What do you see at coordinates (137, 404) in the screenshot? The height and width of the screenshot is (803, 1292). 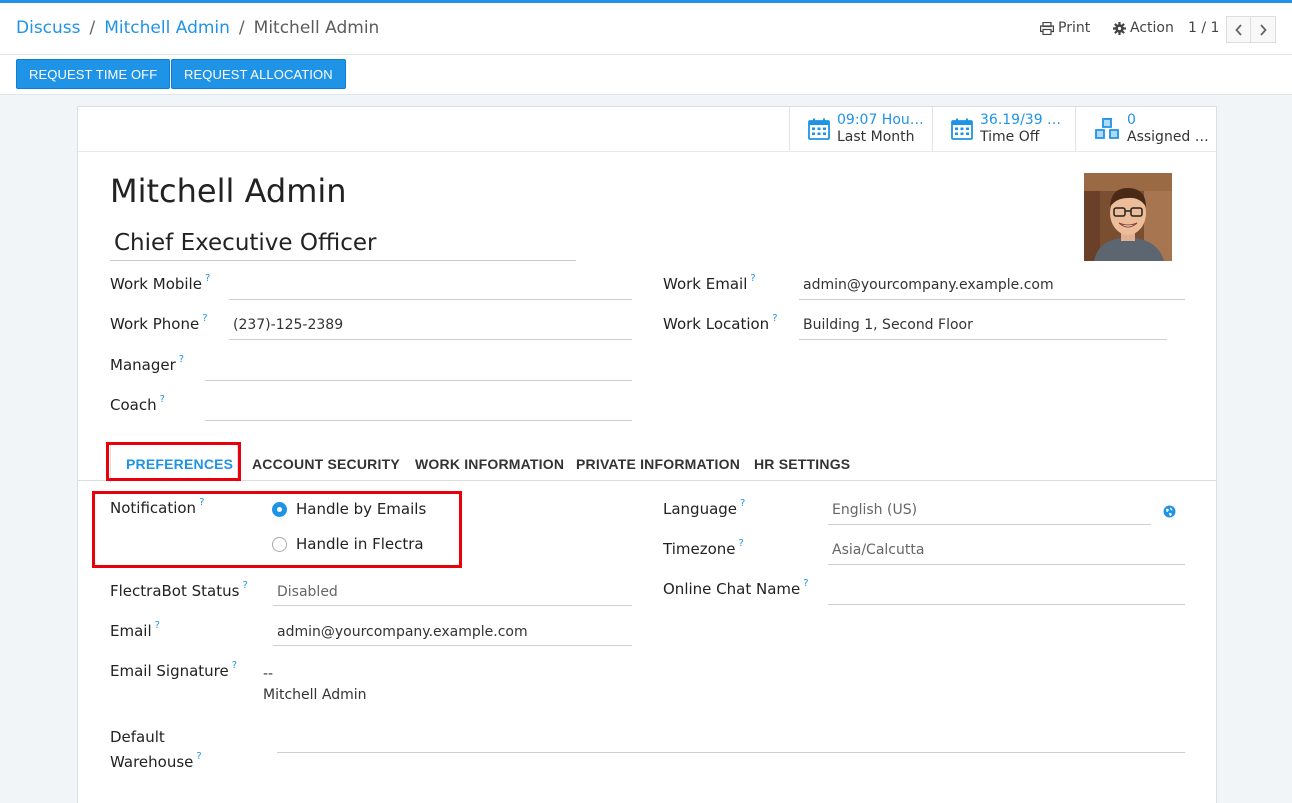 I see `coach-label: Coach?` at bounding box center [137, 404].